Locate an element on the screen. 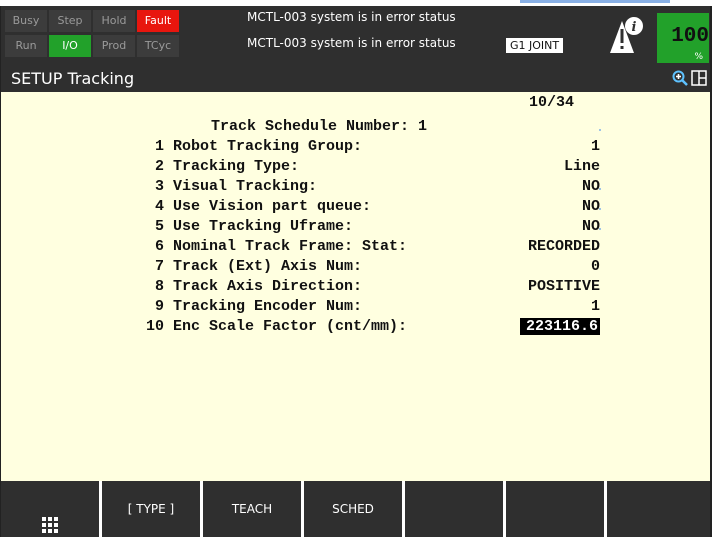 This screenshot has width=718, height=557. f5-key is located at coordinates (454, 509).